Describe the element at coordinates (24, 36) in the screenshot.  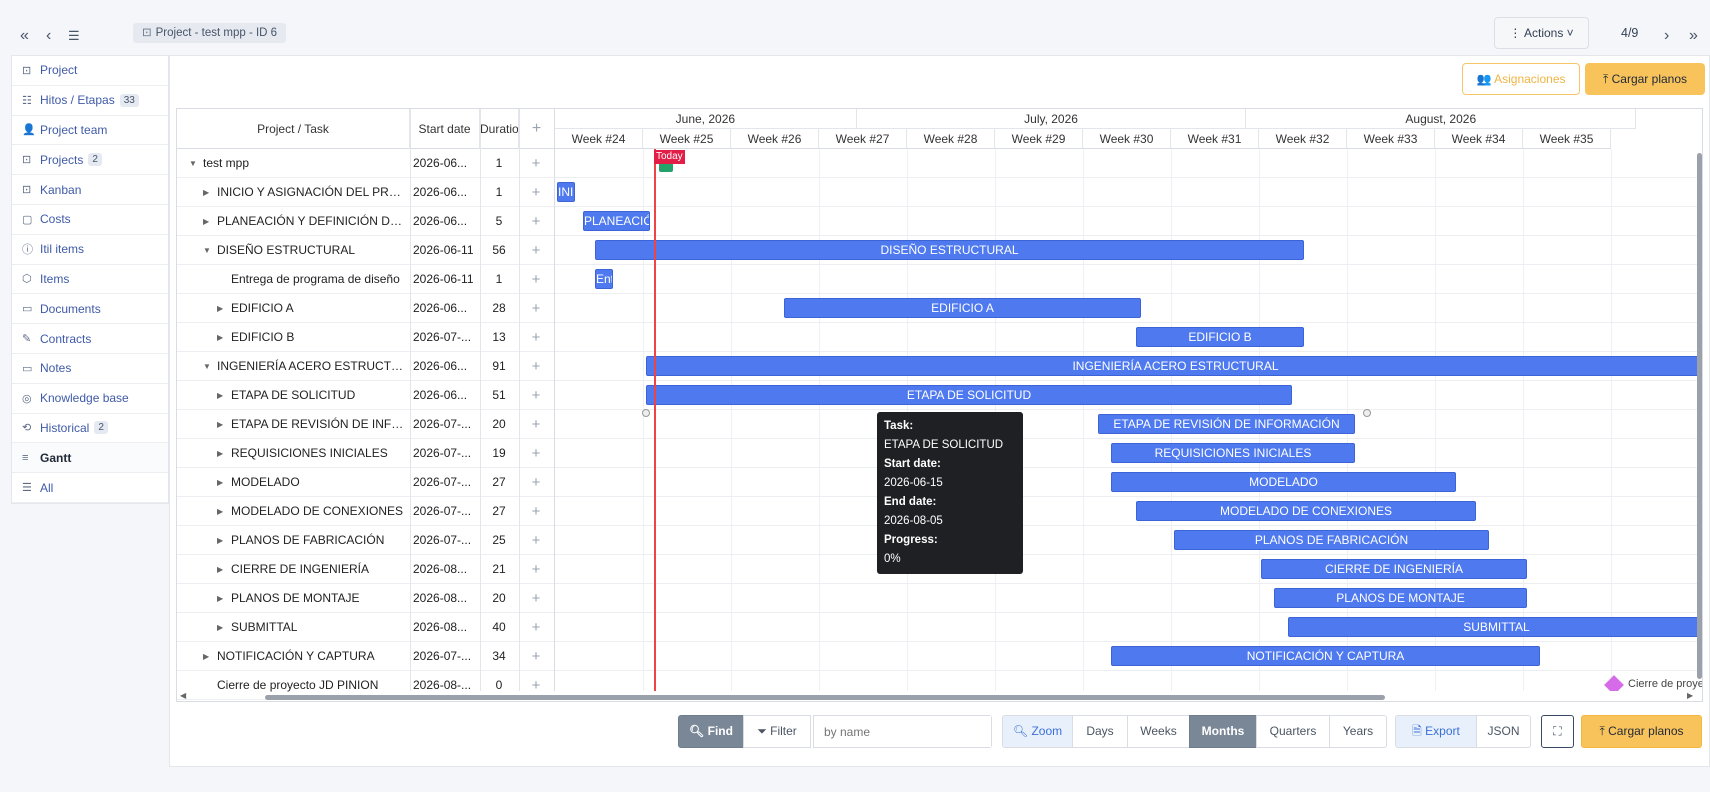
I see `double-chevron-left-icon: «` at that location.